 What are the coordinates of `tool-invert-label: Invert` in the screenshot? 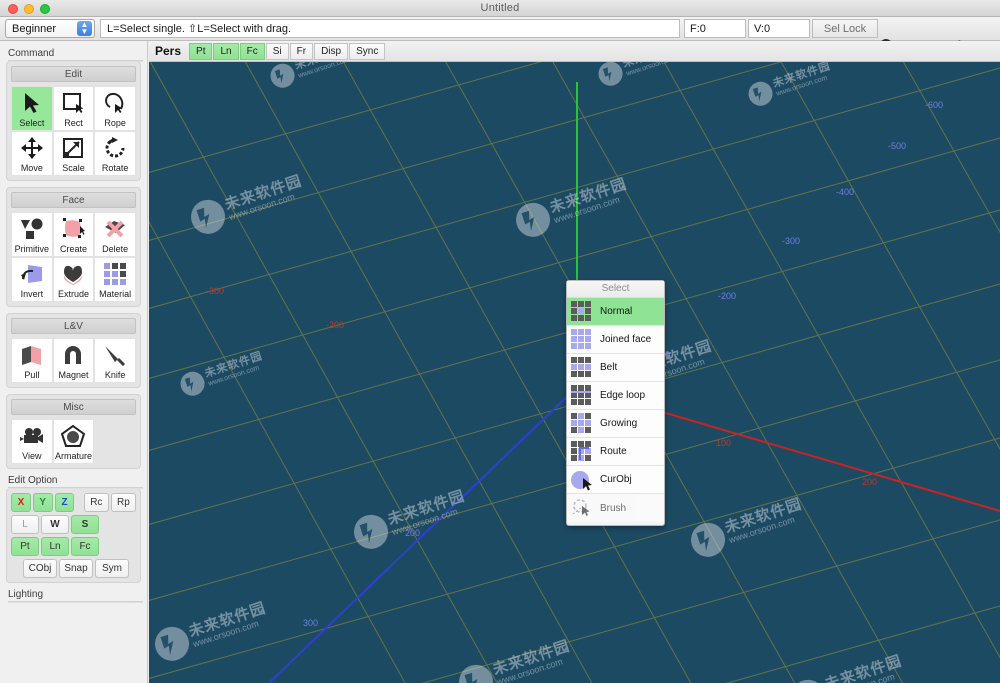 It's located at (32, 294).